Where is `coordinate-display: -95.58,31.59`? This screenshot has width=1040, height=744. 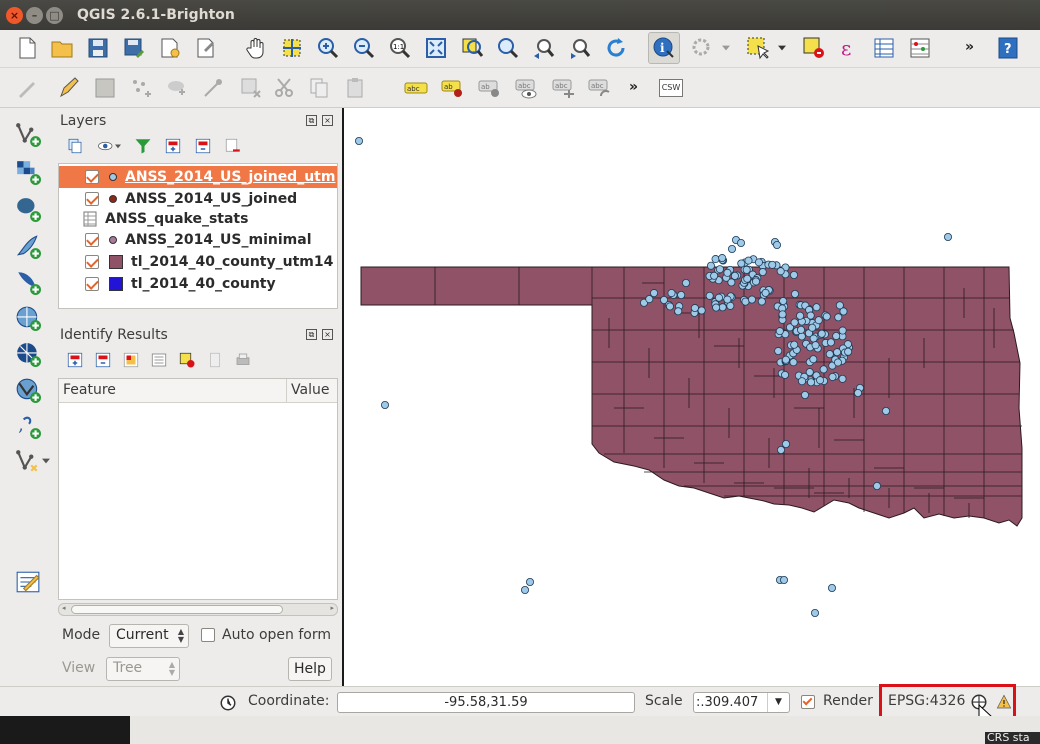 coordinate-display: -95.58,31.59 is located at coordinates (486, 702).